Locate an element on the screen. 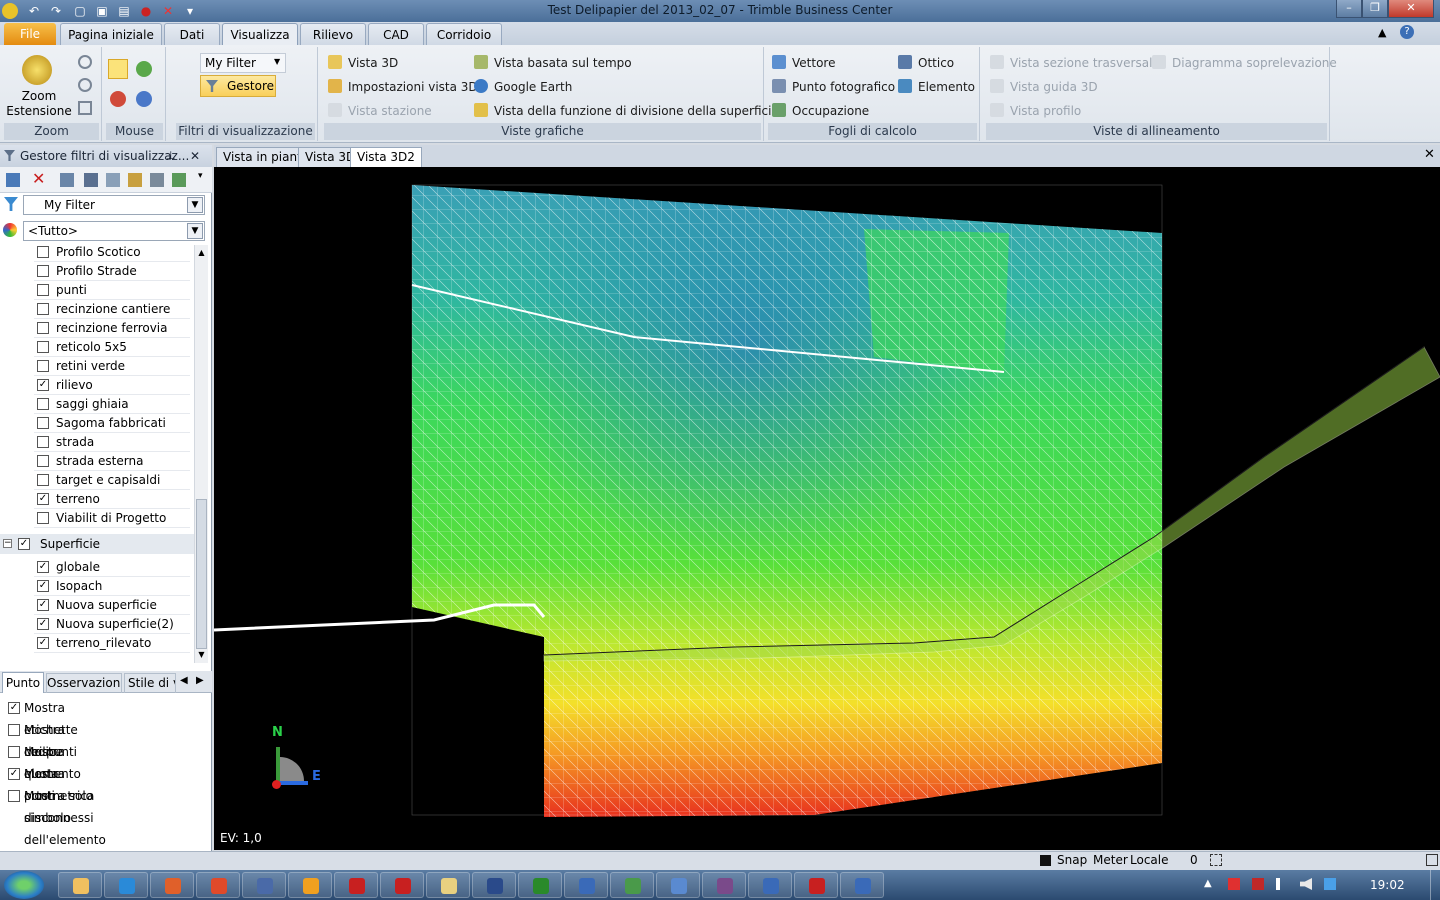 Image resolution: width=1440 pixels, height=900 pixels. layer-item: recinzione cantiere is located at coordinates (112, 309).